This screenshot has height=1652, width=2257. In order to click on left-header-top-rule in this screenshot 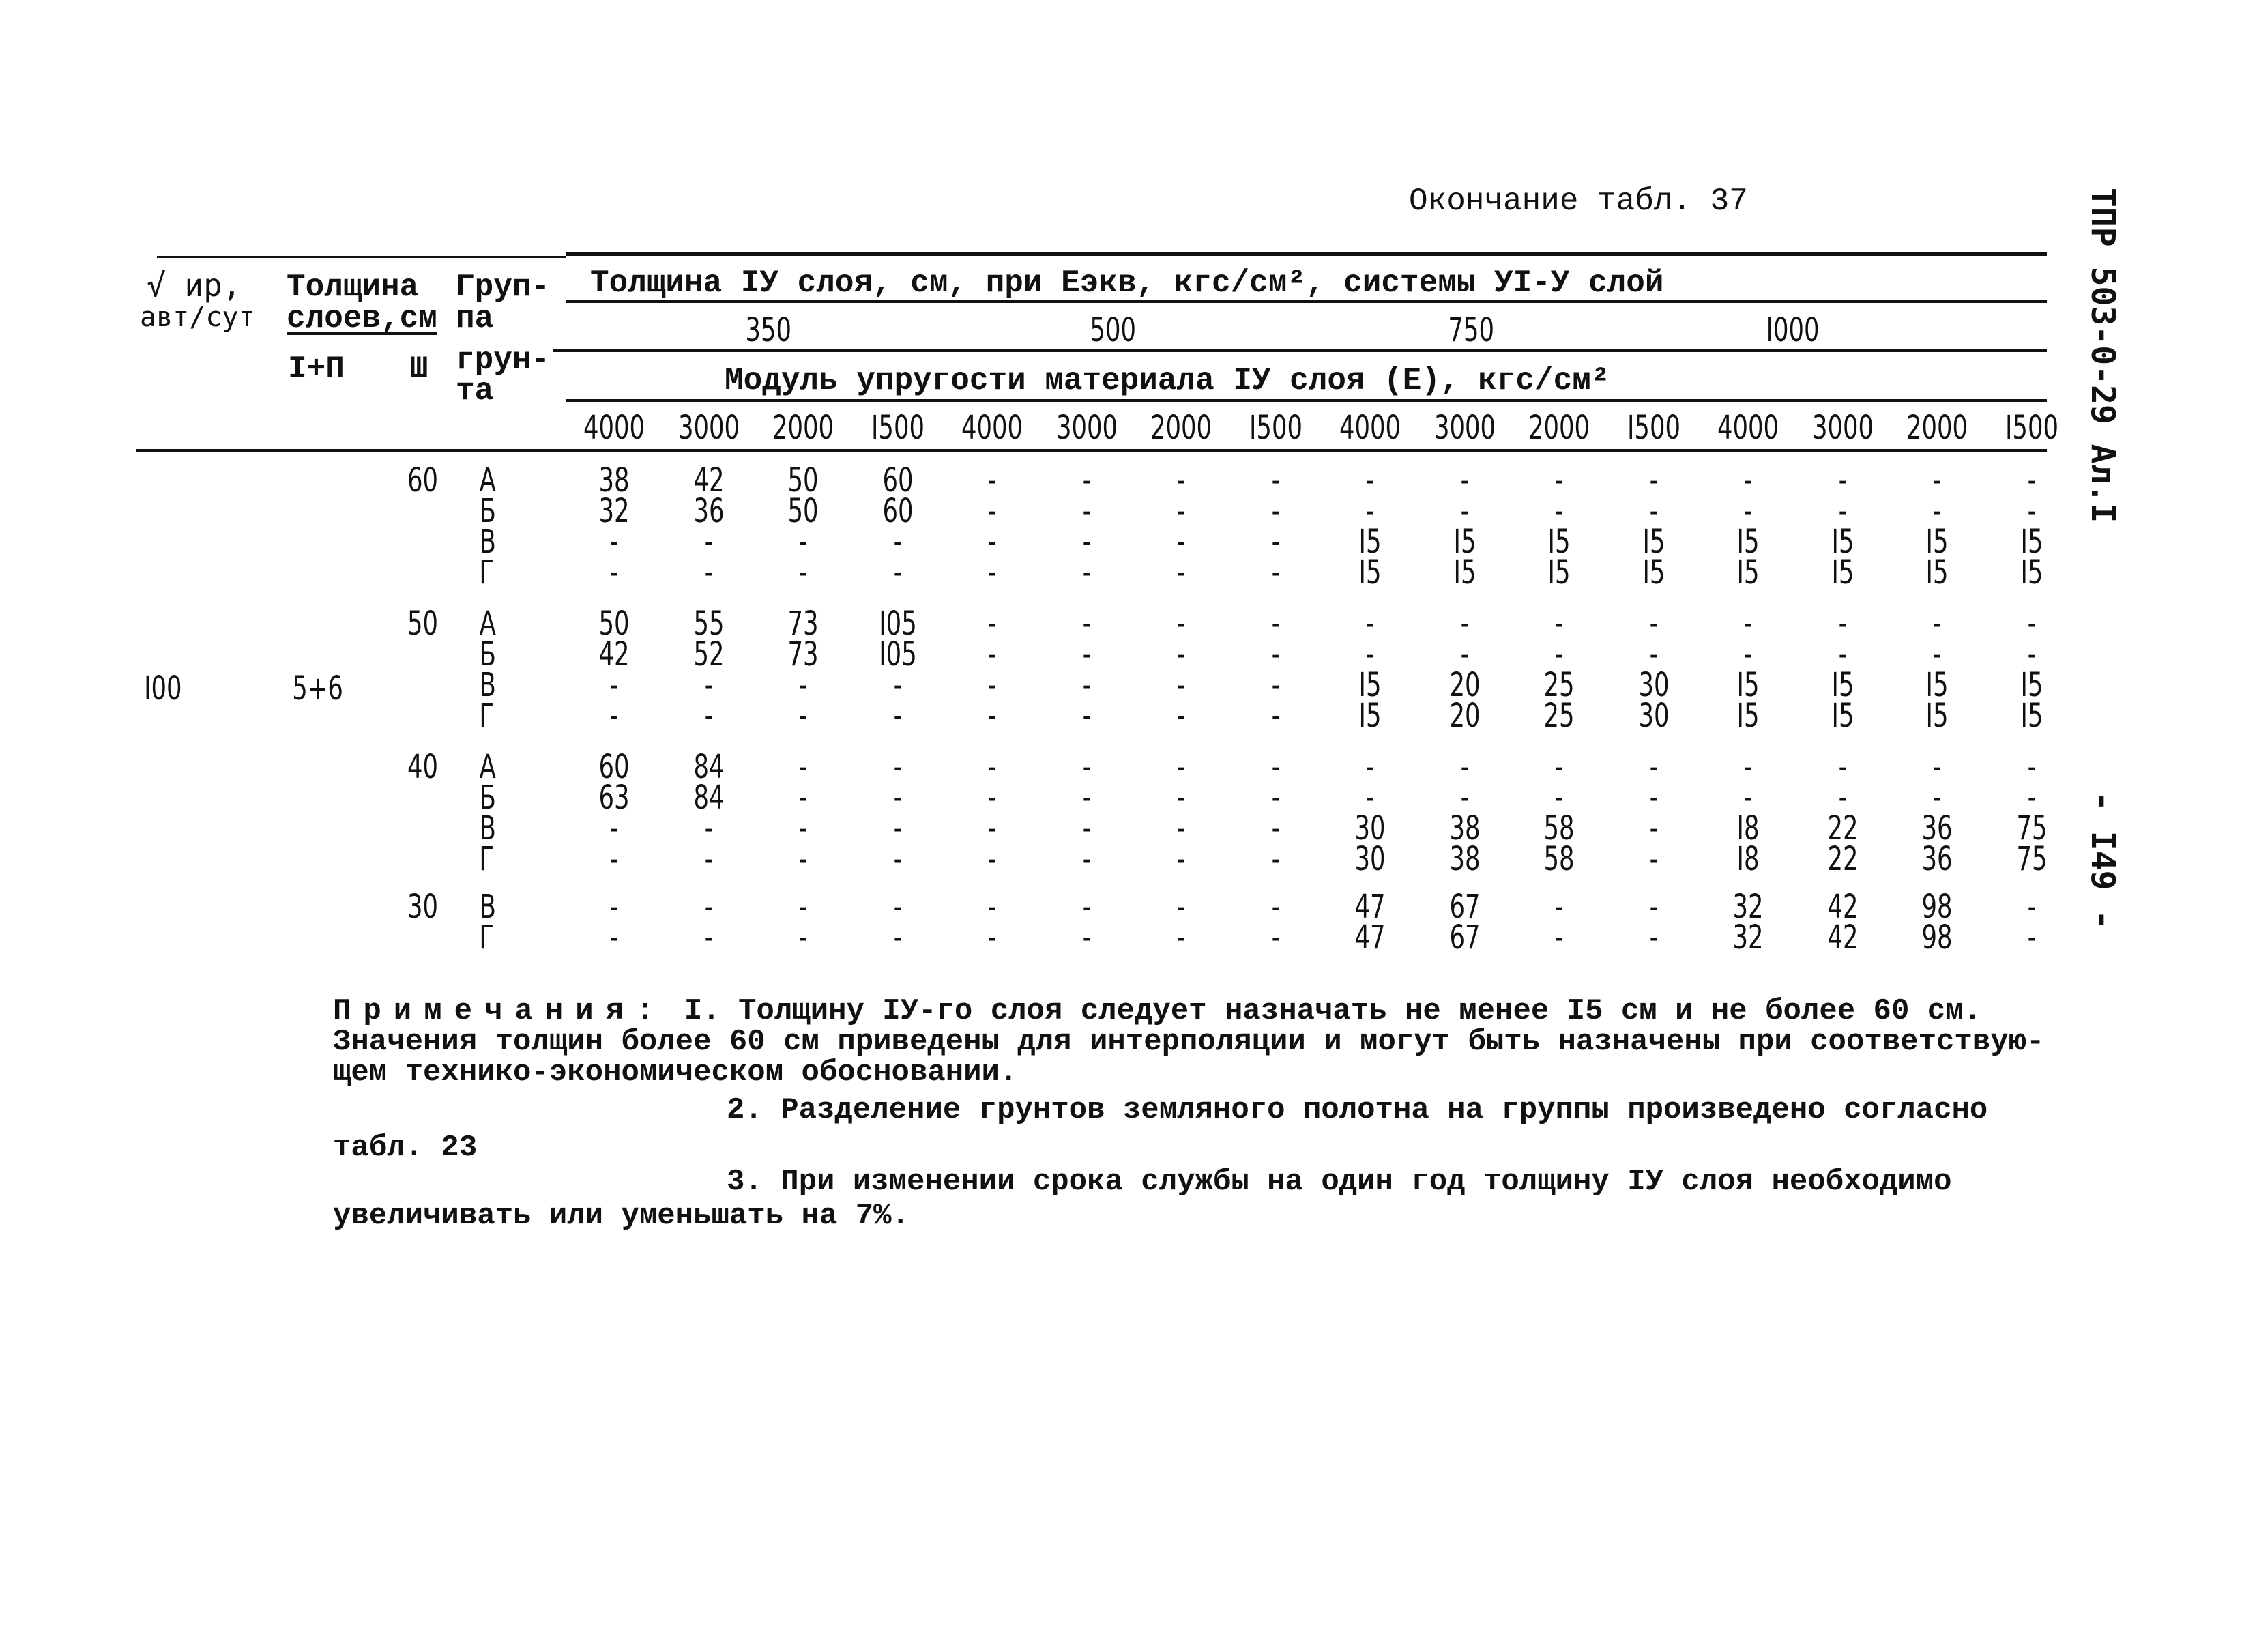, I will do `click(361, 257)`.